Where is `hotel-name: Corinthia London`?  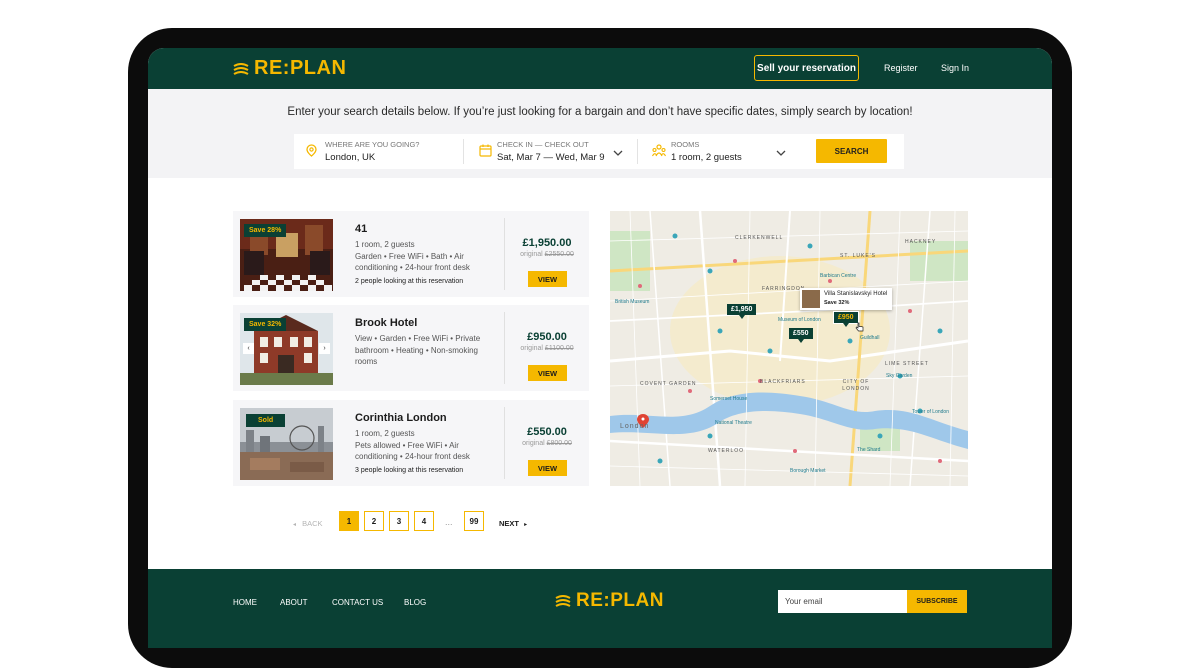 hotel-name: Corinthia London is located at coordinates (401, 418).